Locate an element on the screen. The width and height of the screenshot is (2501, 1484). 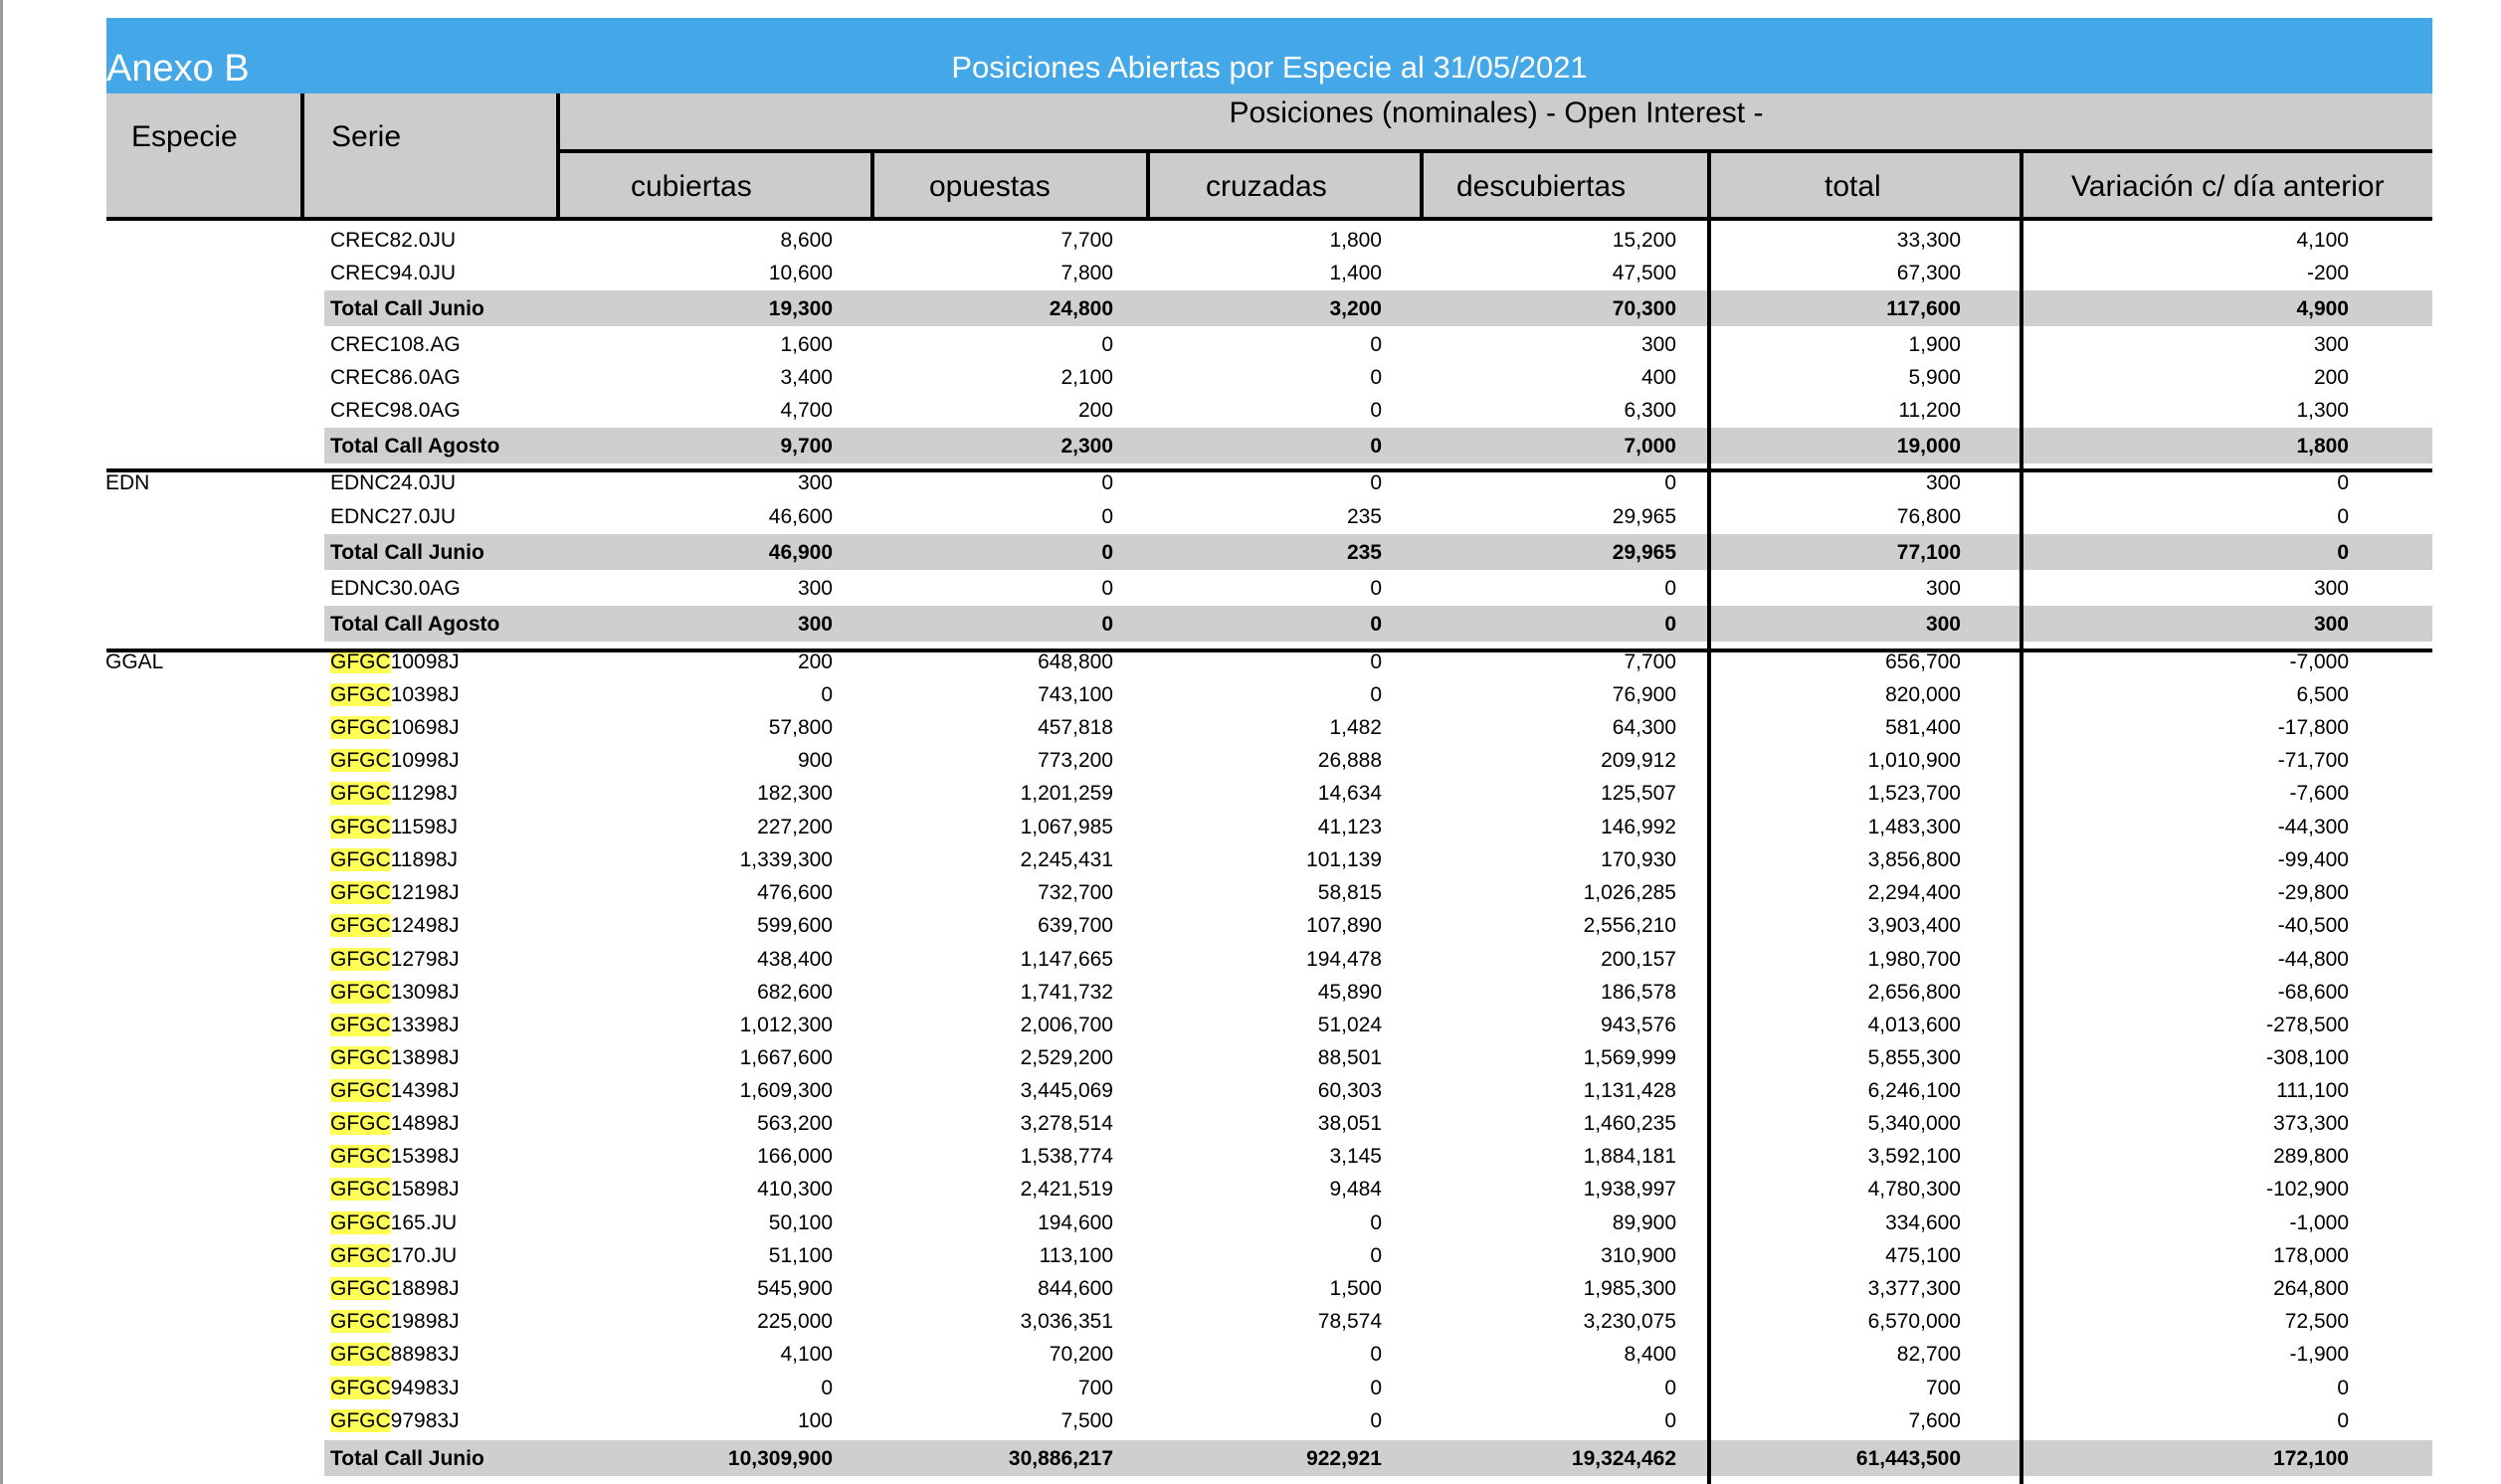
value-cell-variación: 300 is located at coordinates (2331, 588).